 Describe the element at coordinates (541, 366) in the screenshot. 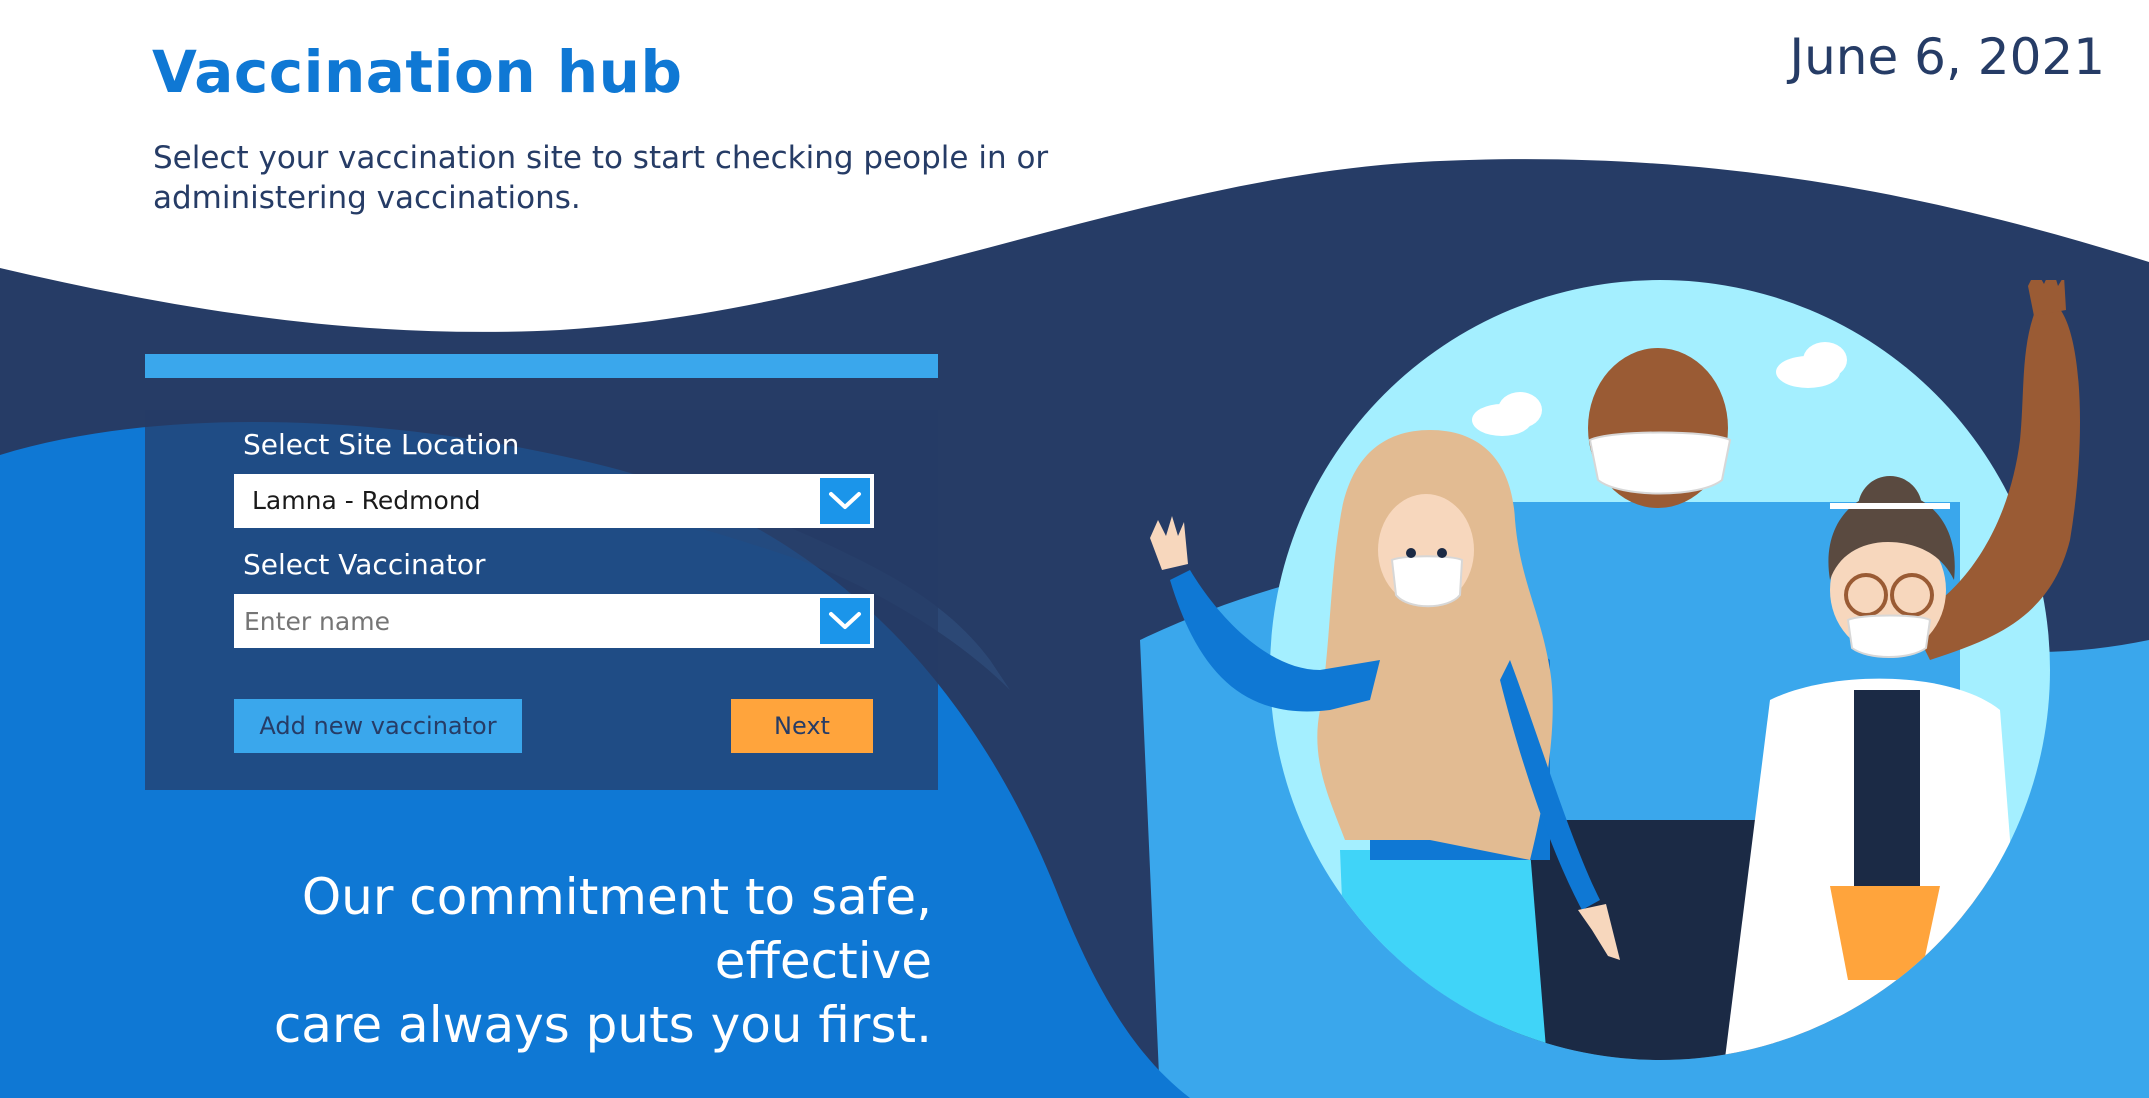

I see `card-accent-bar` at that location.